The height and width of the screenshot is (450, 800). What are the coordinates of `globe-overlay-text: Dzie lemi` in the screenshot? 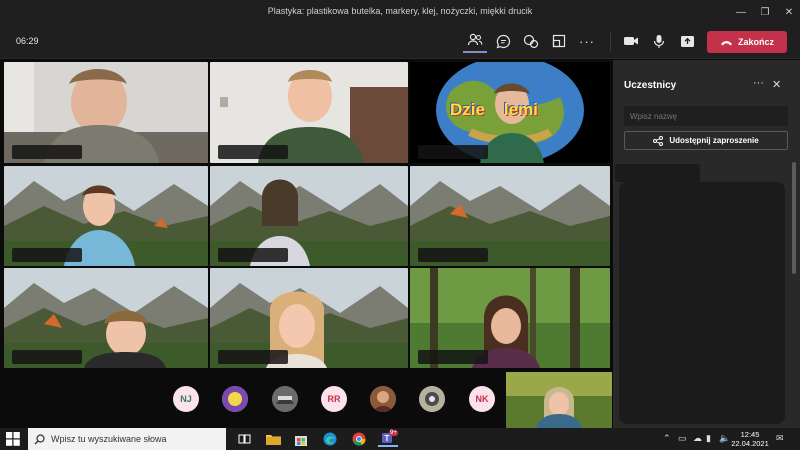 It's located at (494, 109).